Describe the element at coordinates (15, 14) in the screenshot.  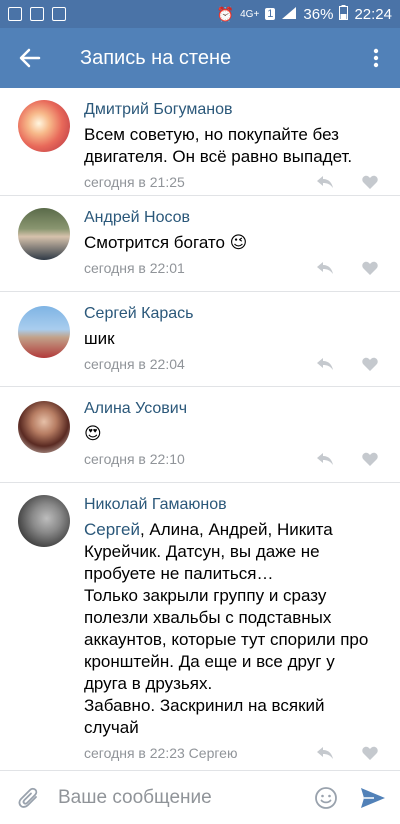
I see `notification-icon` at that location.